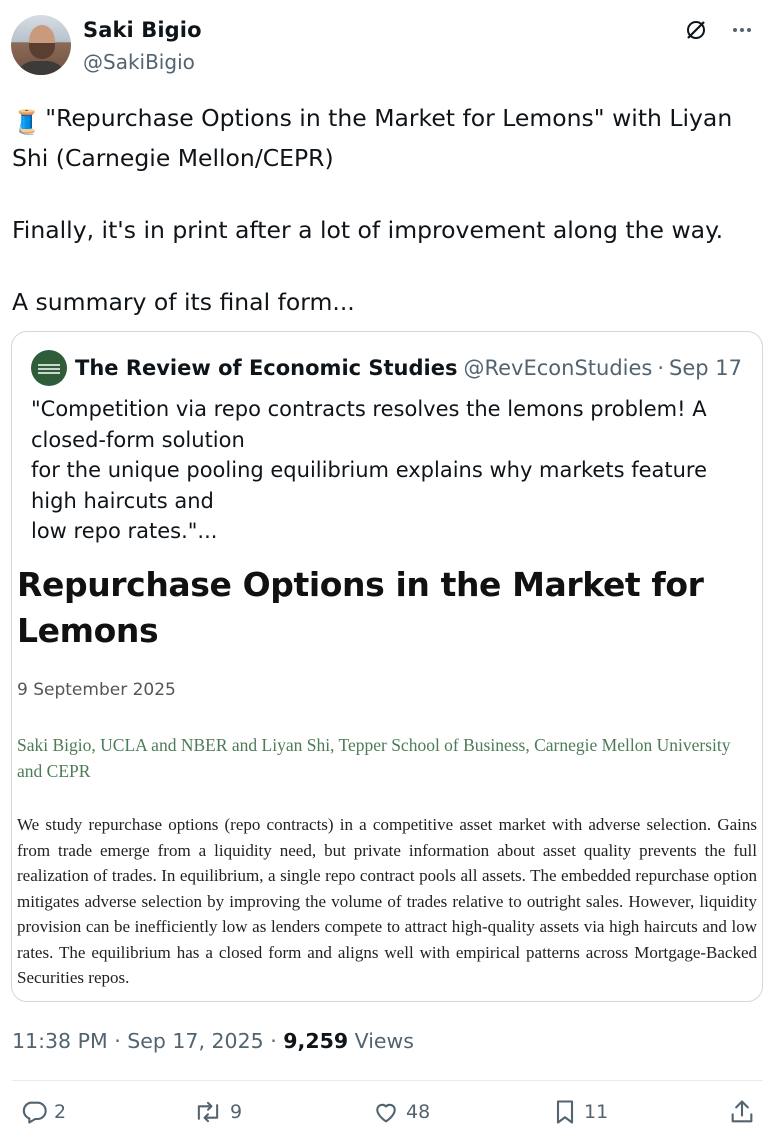  Describe the element at coordinates (27, 122) in the screenshot. I see `thread-emoji: 🧵` at that location.